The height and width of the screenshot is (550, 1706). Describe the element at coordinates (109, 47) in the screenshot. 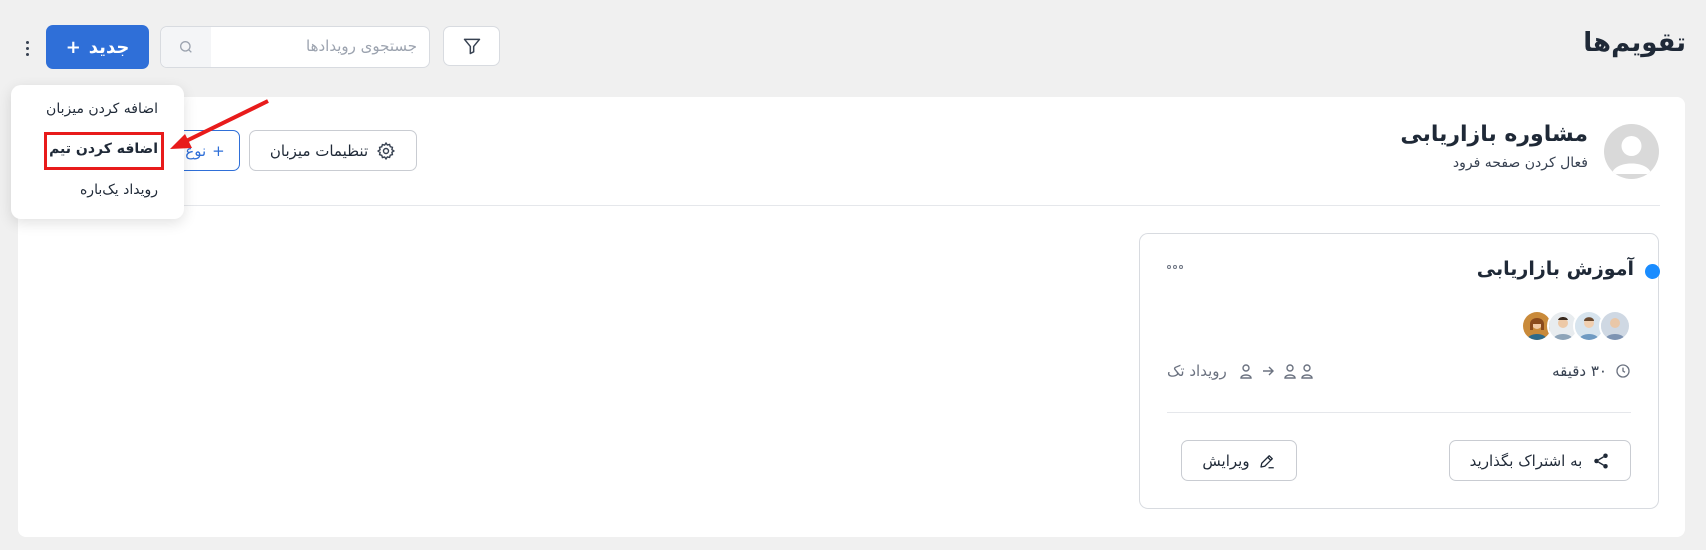

I see `new-button-label: جدید` at that location.